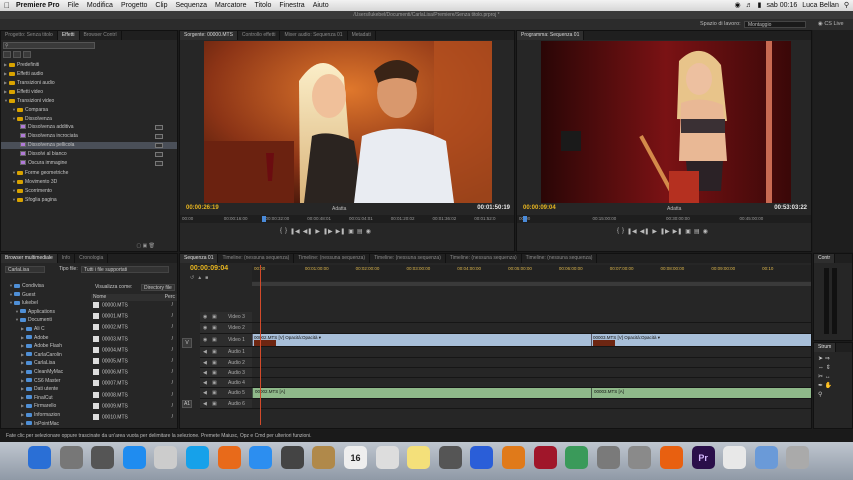  What do you see at coordinates (71, 457) in the screenshot?
I see `launchpad-icon` at bounding box center [71, 457].